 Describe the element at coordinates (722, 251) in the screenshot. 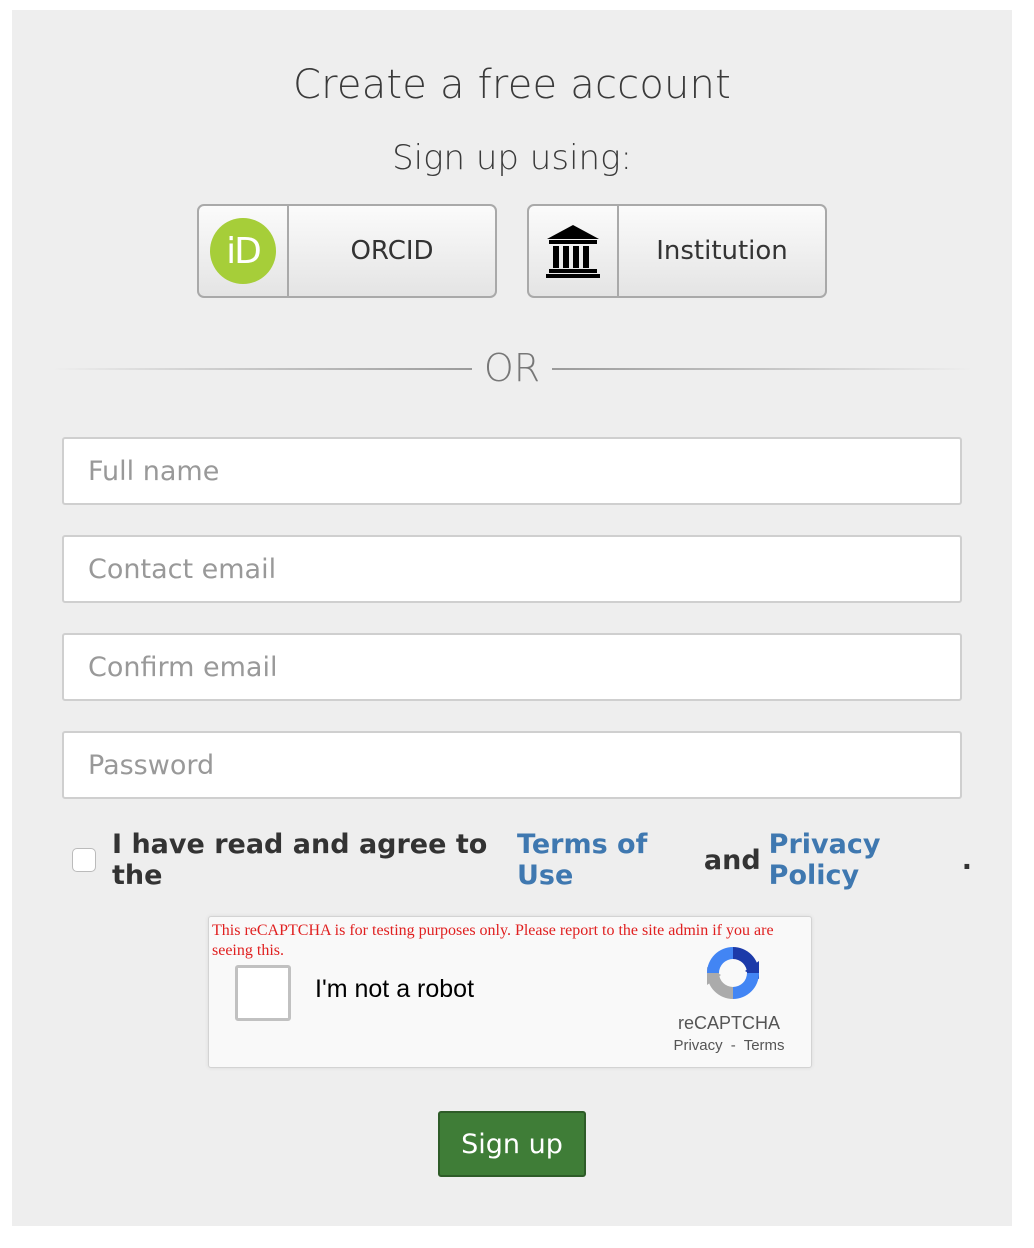

I see `institution-label: Institution` at that location.